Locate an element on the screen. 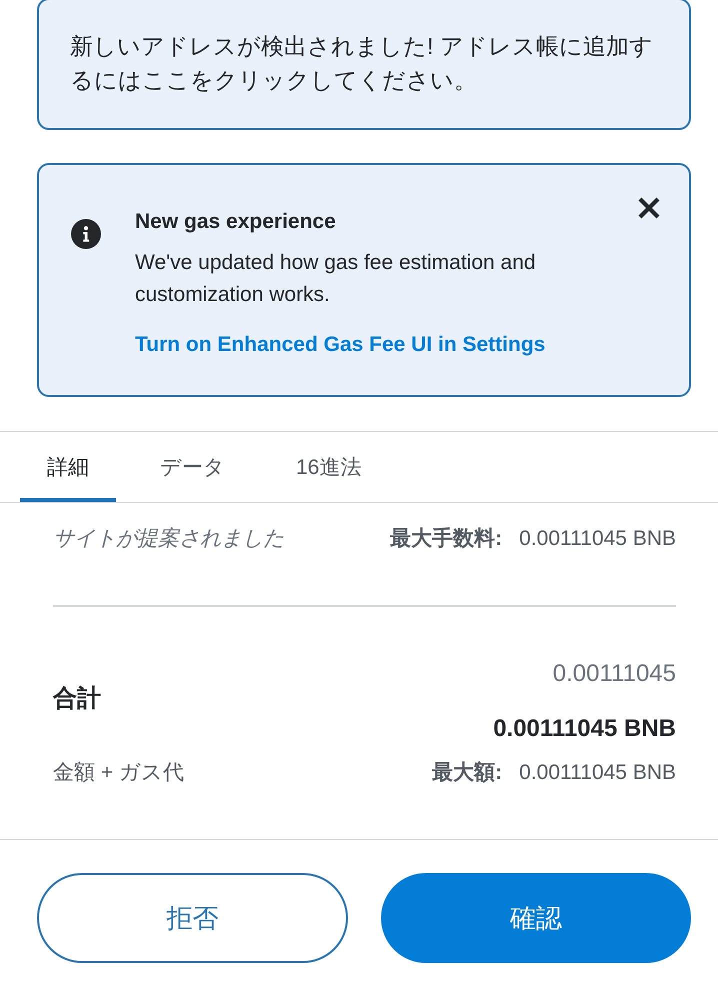  notice-title: New gas experience is located at coordinates (235, 222).